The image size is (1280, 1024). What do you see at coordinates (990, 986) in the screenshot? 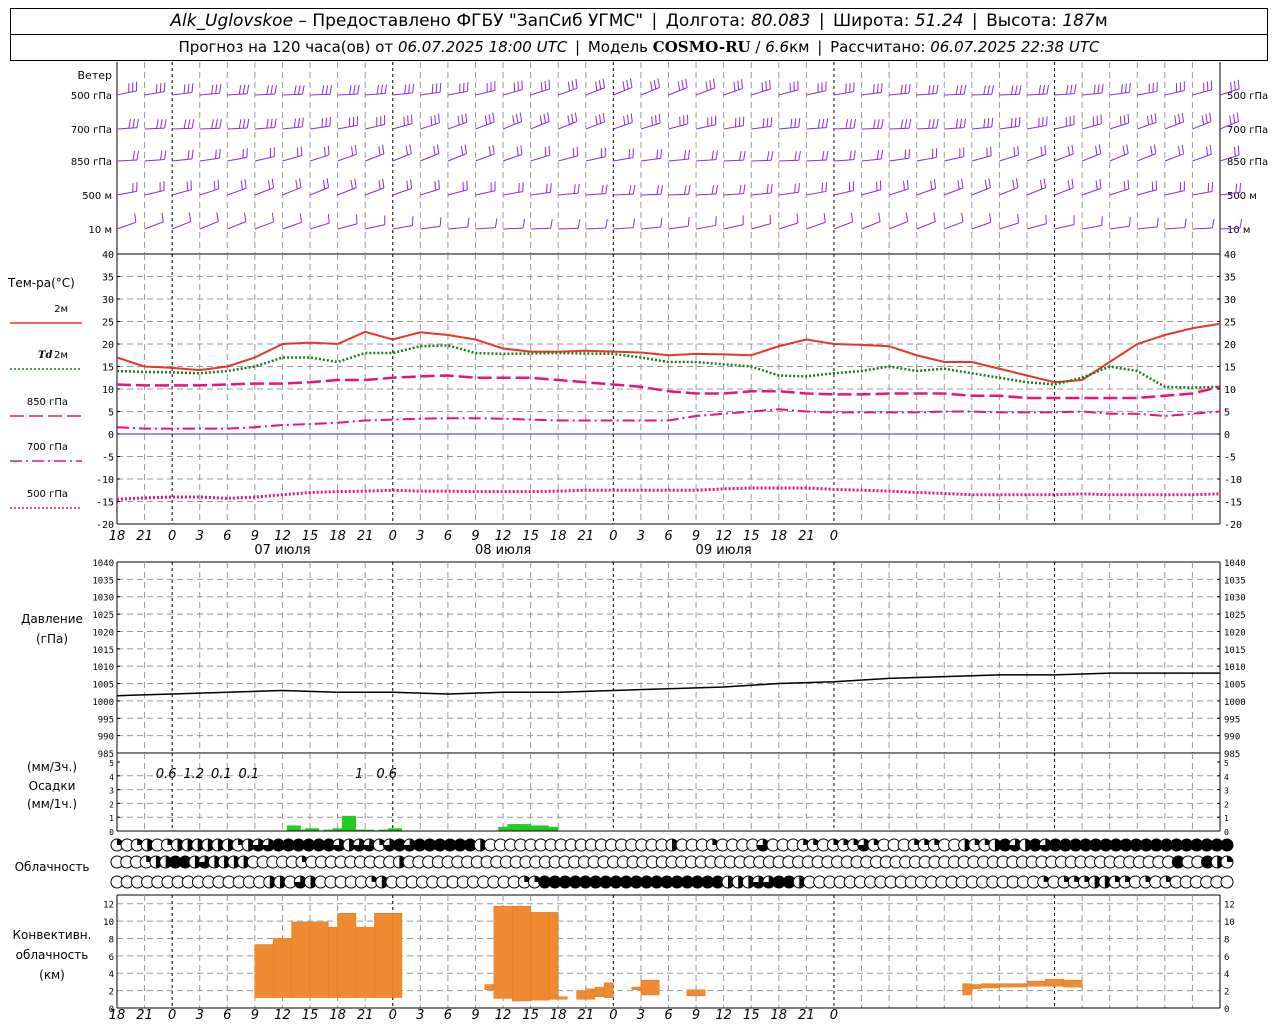
I see `conv-cloud-bar` at bounding box center [990, 986].